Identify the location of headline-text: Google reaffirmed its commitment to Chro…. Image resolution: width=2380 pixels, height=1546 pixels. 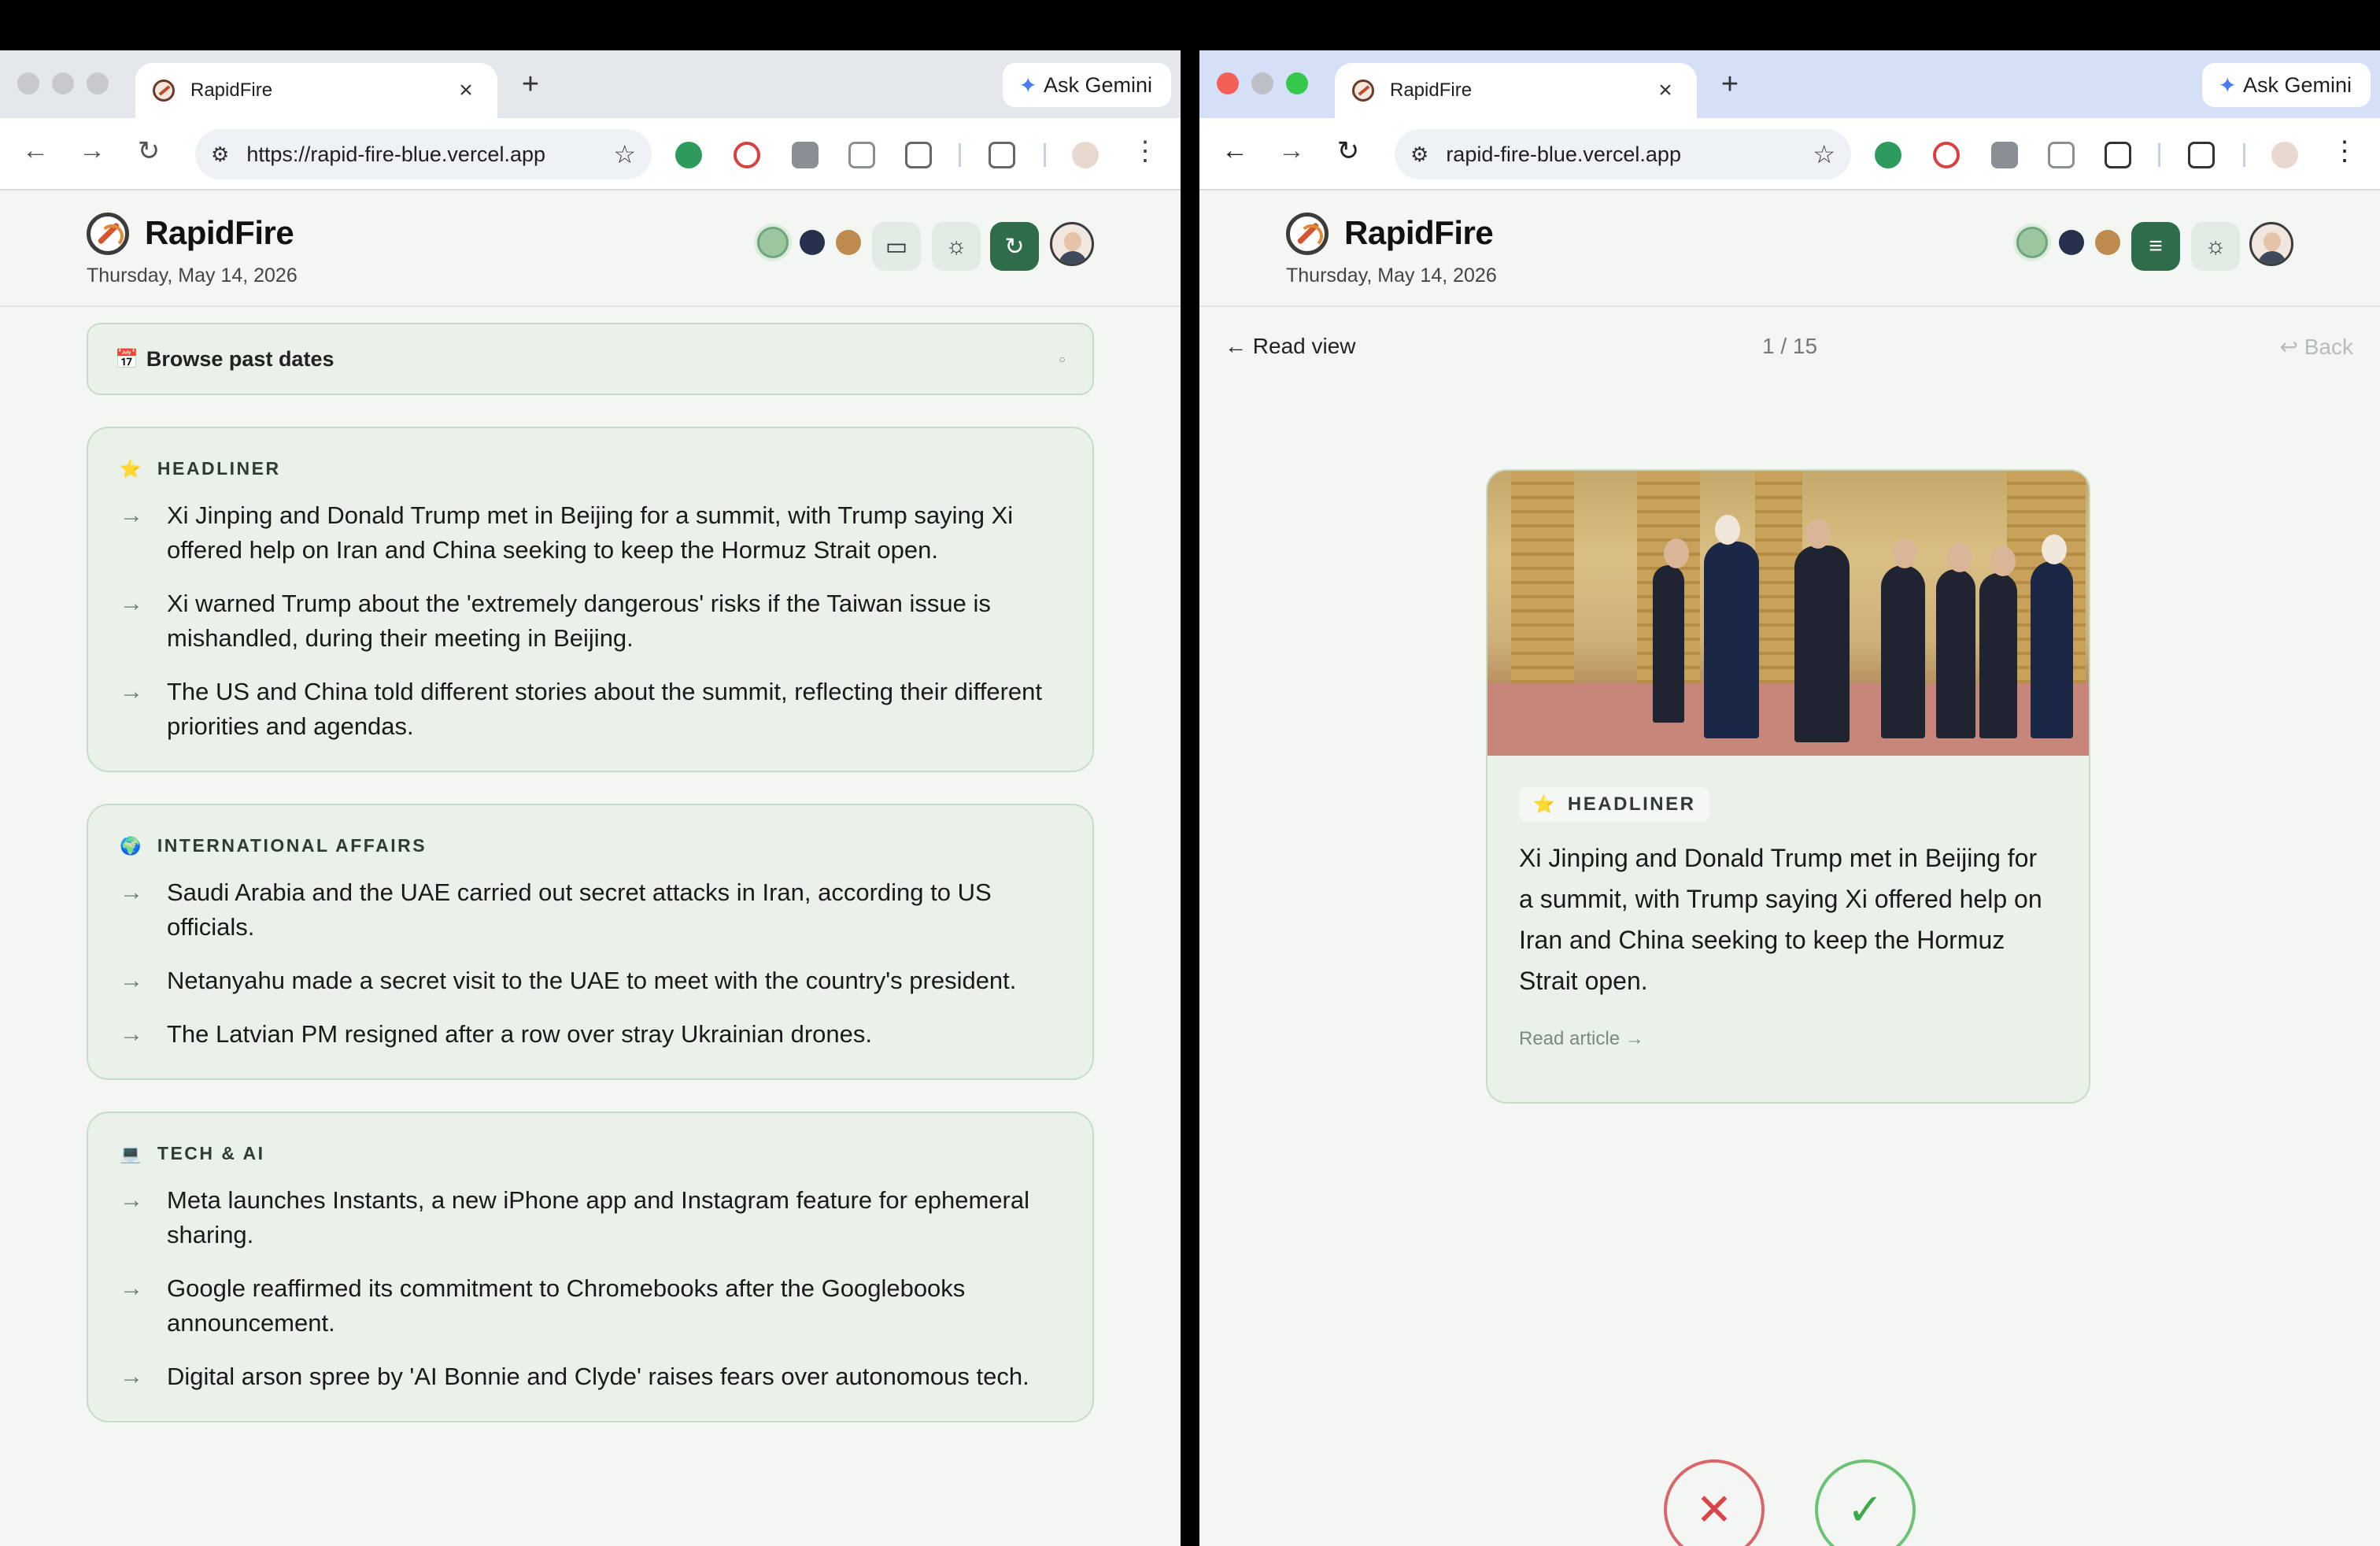
(566, 1306).